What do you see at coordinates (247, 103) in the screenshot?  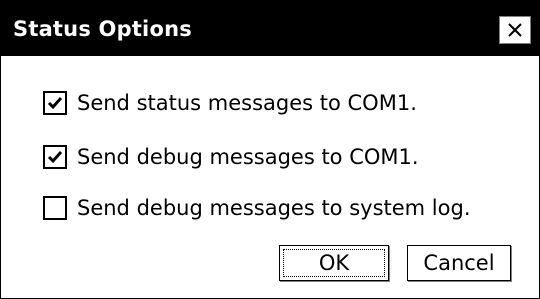 I see `status-com1-label: Send status messages to COM1.` at bounding box center [247, 103].